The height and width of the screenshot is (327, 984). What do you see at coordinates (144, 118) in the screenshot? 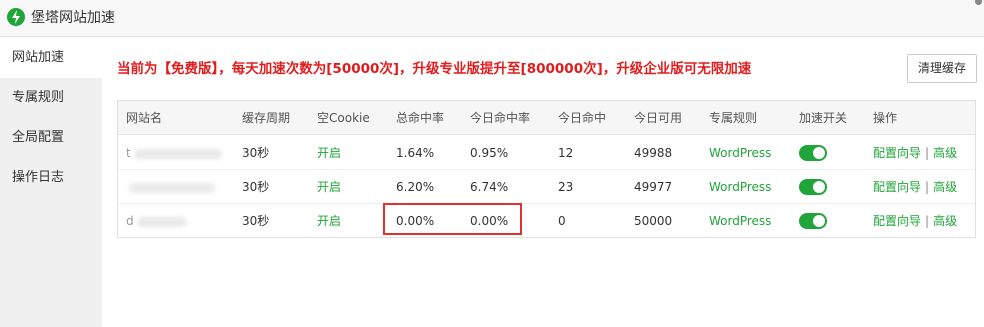
I see `header-site-name: 网站名` at bounding box center [144, 118].